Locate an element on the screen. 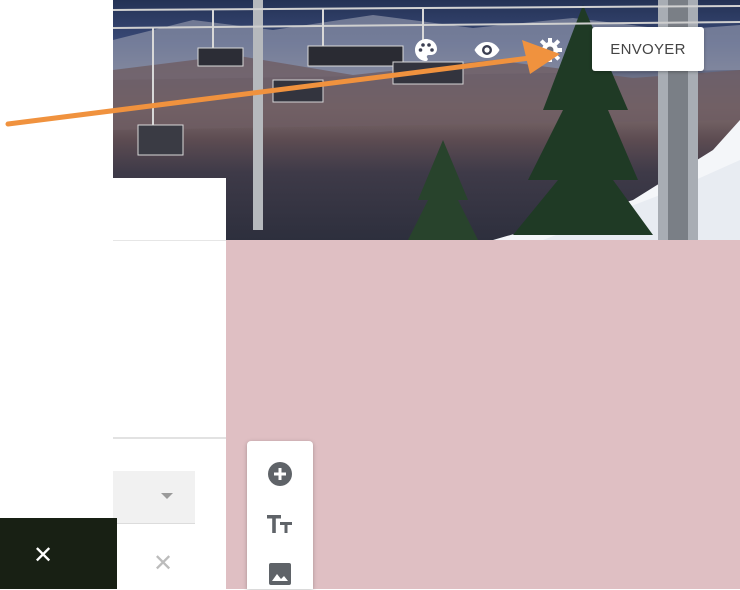  form-question-card is located at coordinates (169, 415).